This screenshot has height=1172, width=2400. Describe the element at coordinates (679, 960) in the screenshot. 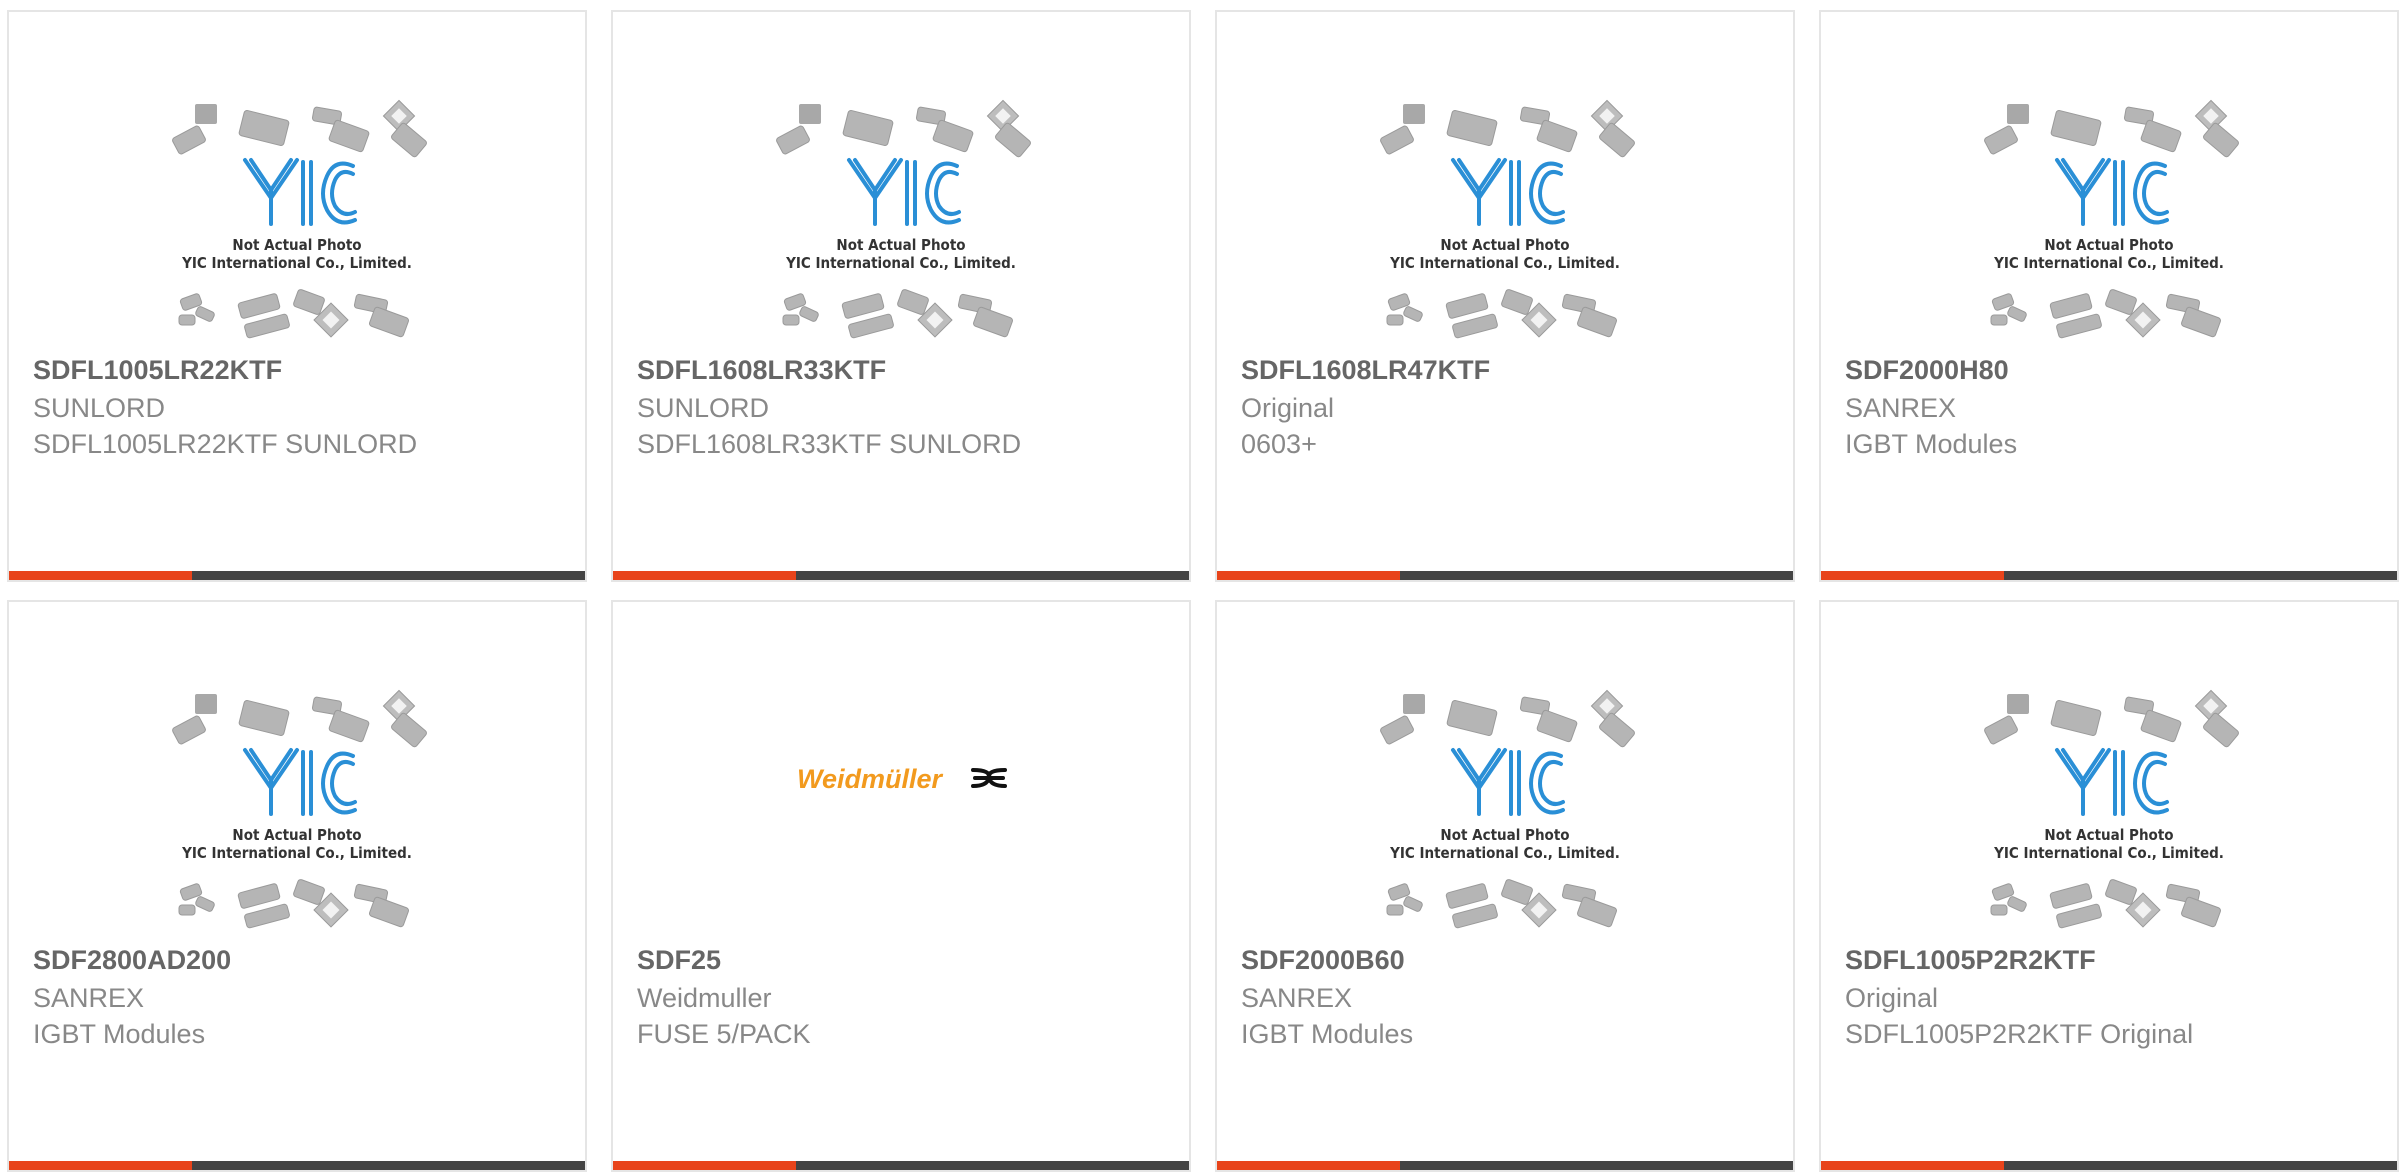

I see `part-number: SDF25` at that location.